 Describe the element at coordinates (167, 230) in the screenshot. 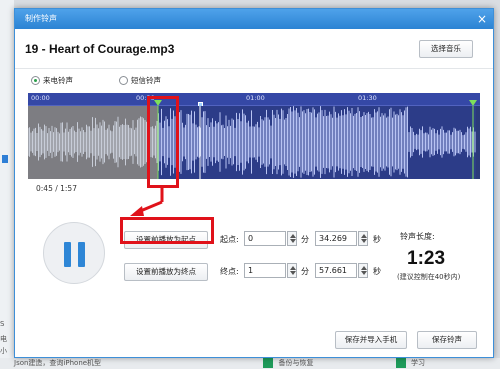

I see `annotation-box-button` at that location.